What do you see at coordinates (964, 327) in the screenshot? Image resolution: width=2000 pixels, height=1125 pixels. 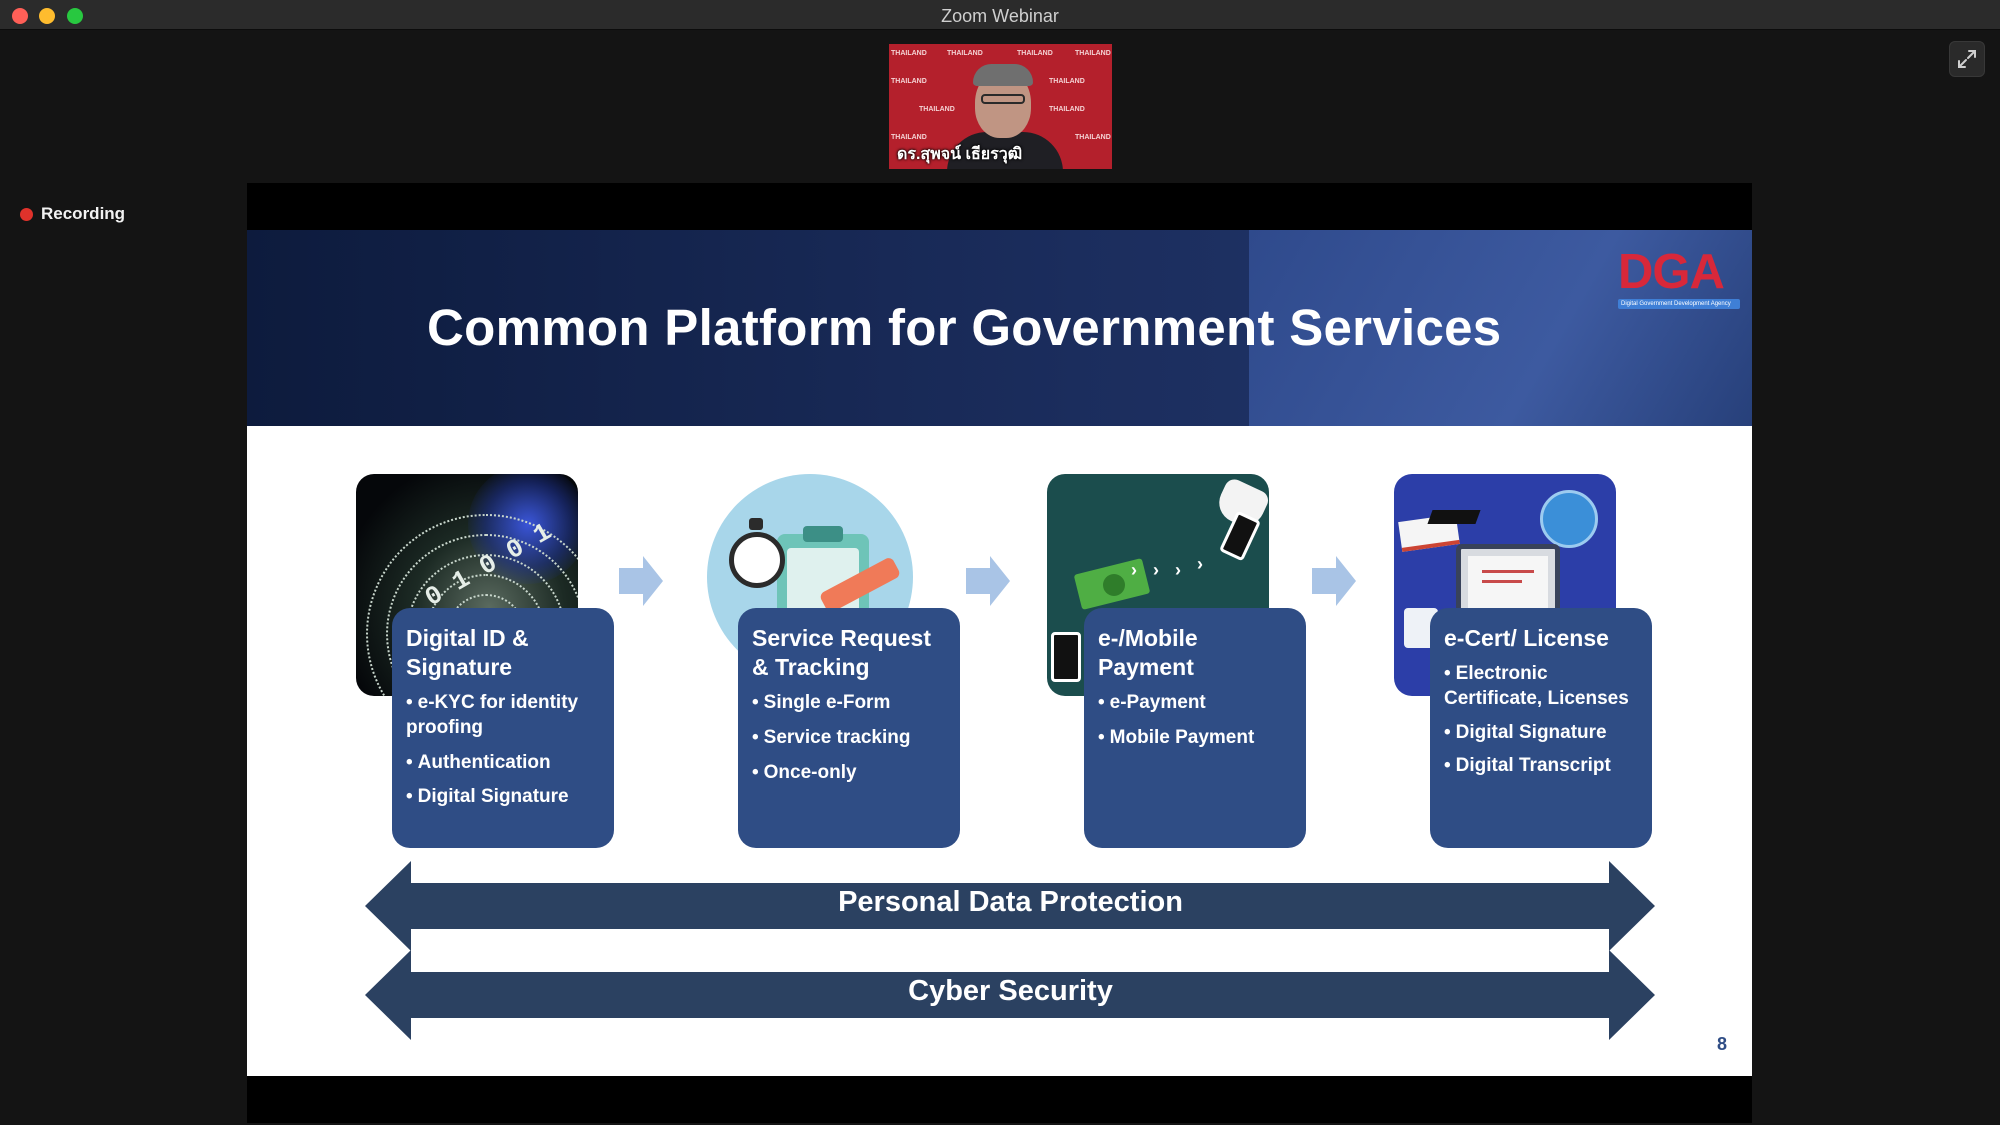 I see `slide-title: Common Platform for Government Services` at bounding box center [964, 327].